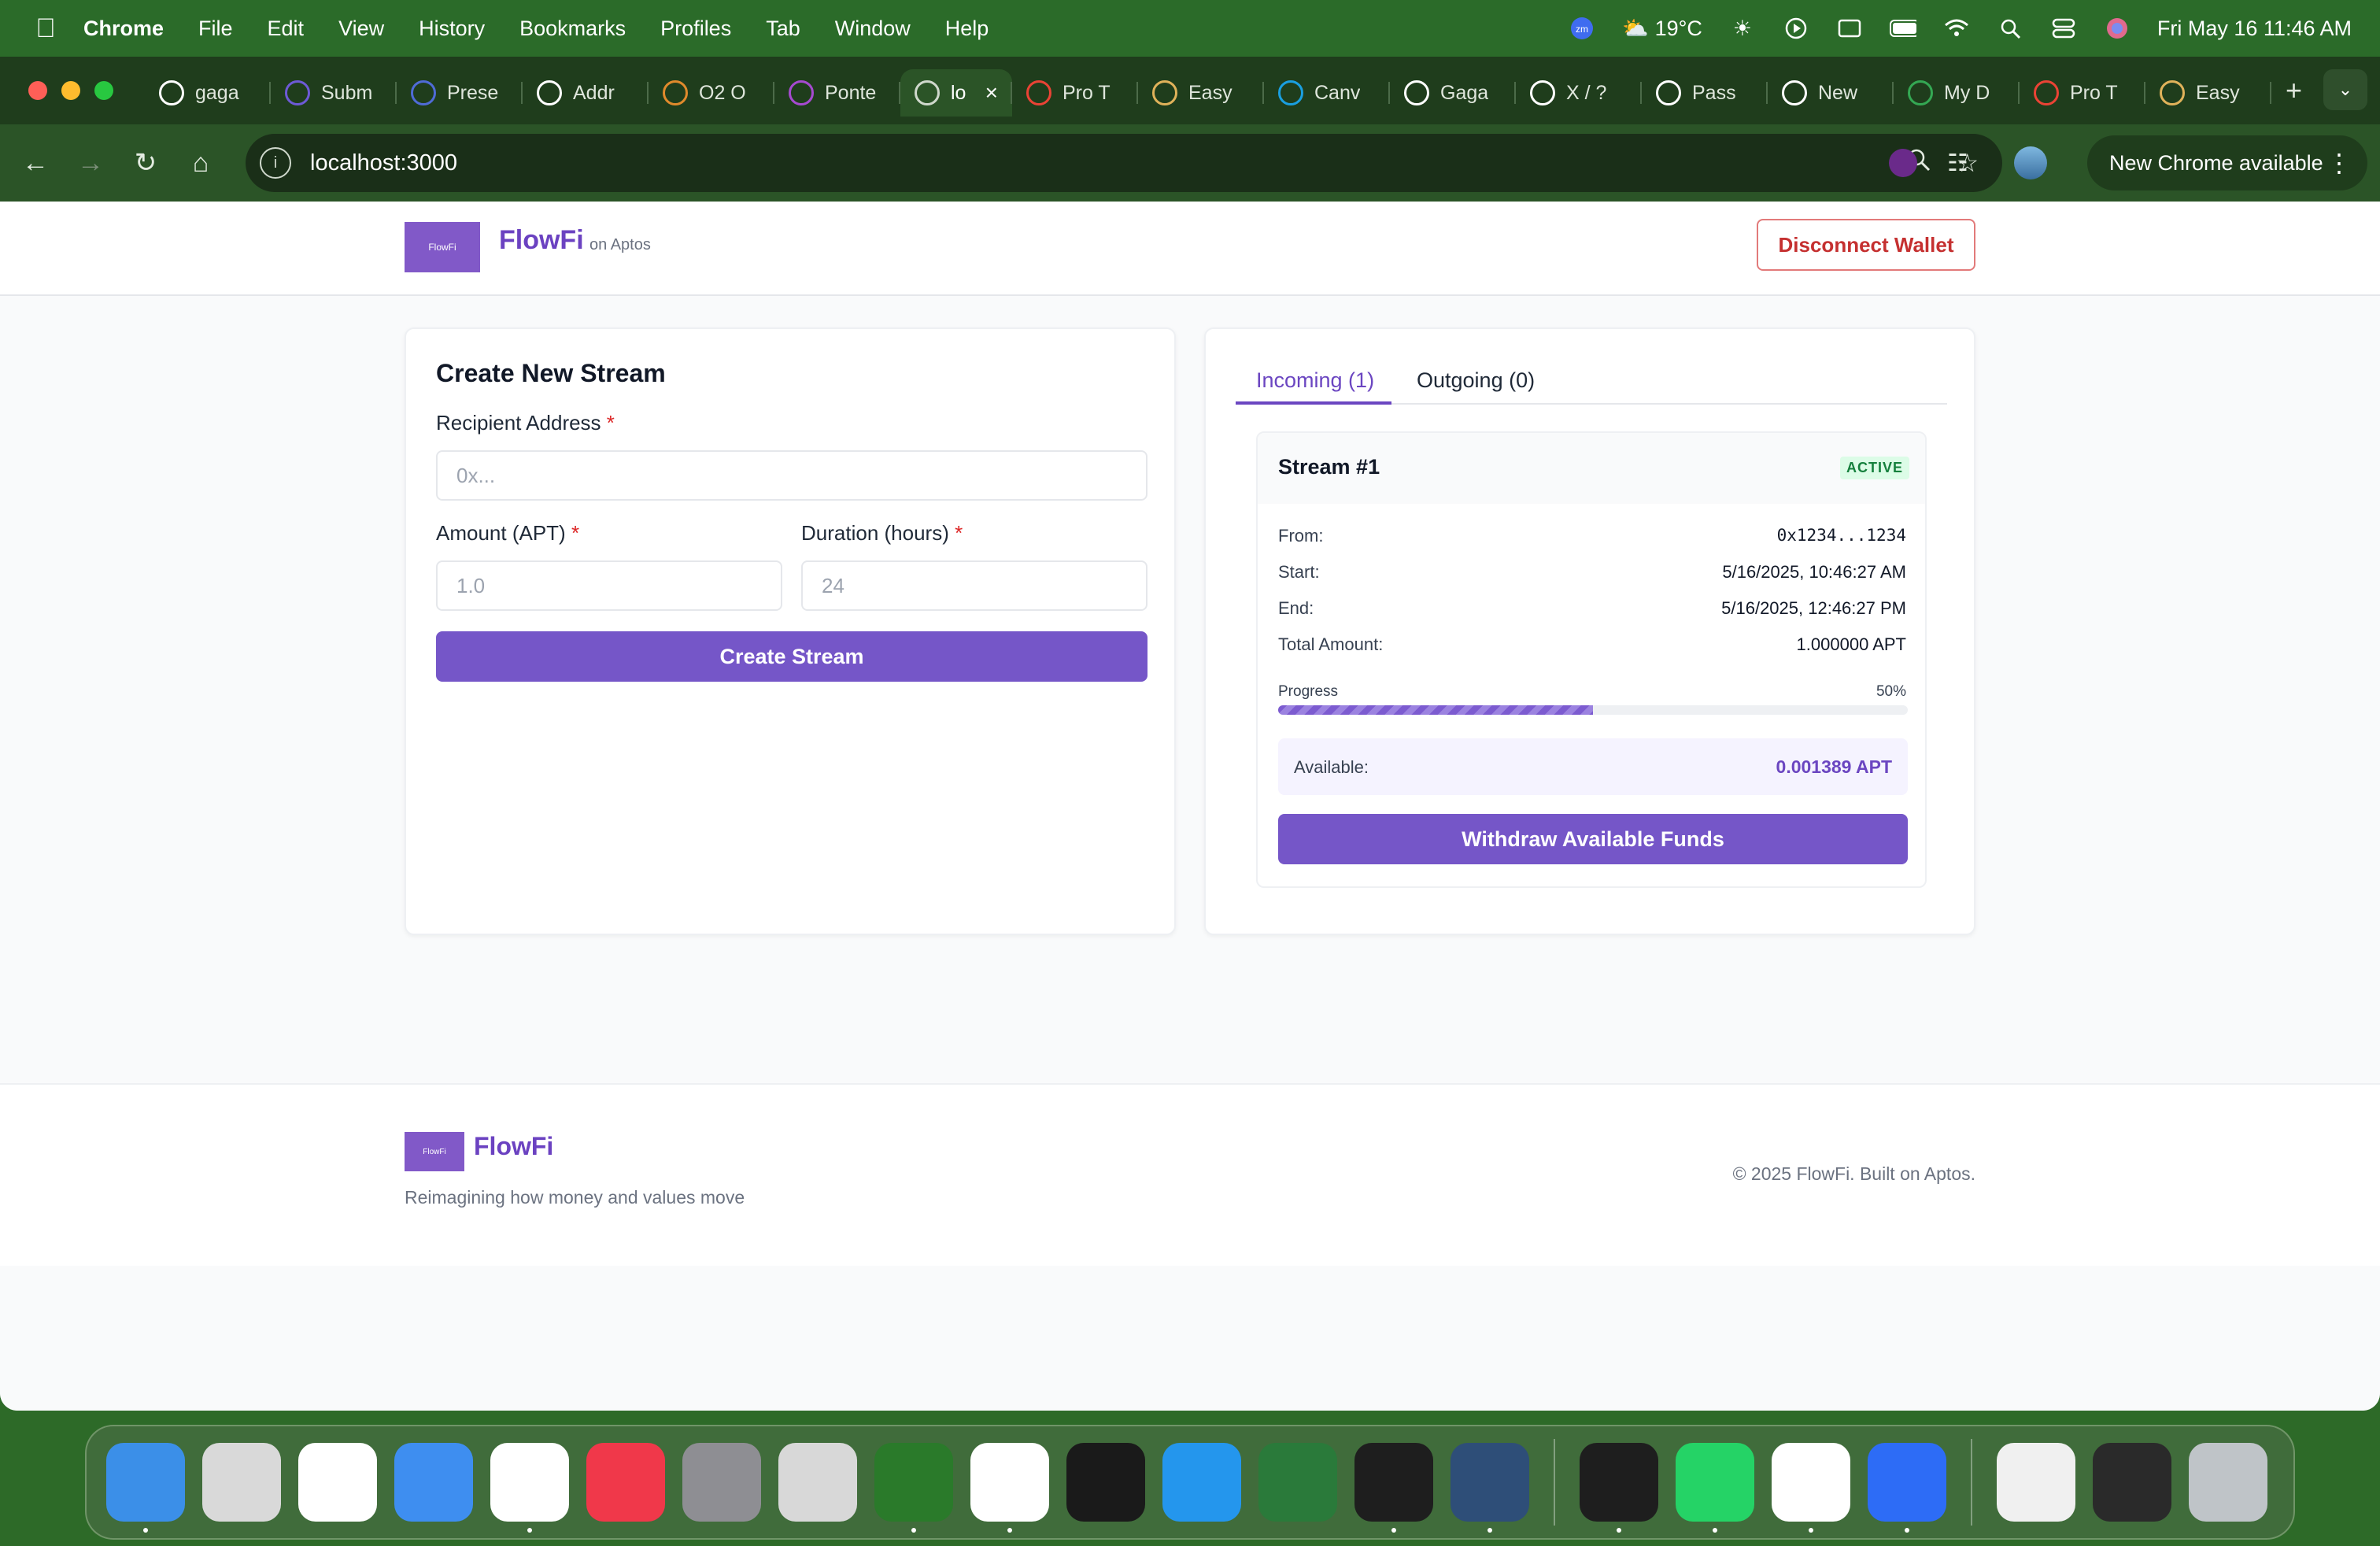 Image resolution: width=2380 pixels, height=1546 pixels. I want to click on tab-outgoing: Outgoing (0), so click(1476, 380).